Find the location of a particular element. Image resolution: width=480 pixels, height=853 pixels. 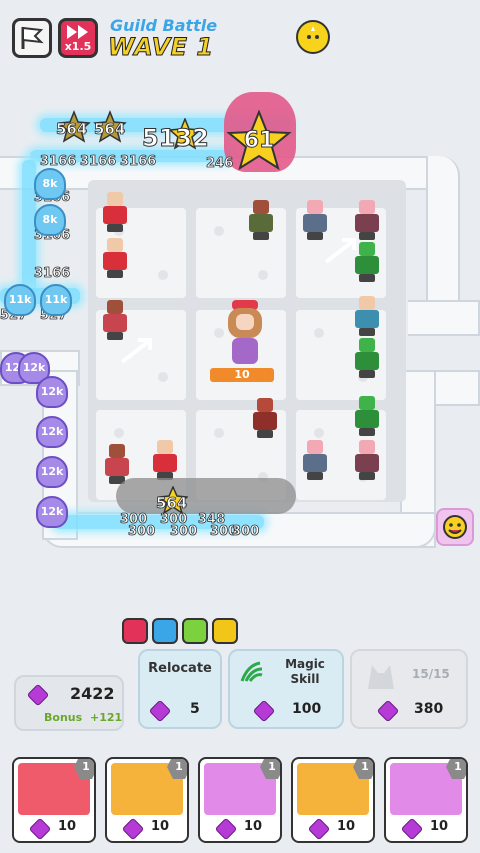

speed-button: x1.5 is located at coordinates (78, 38).